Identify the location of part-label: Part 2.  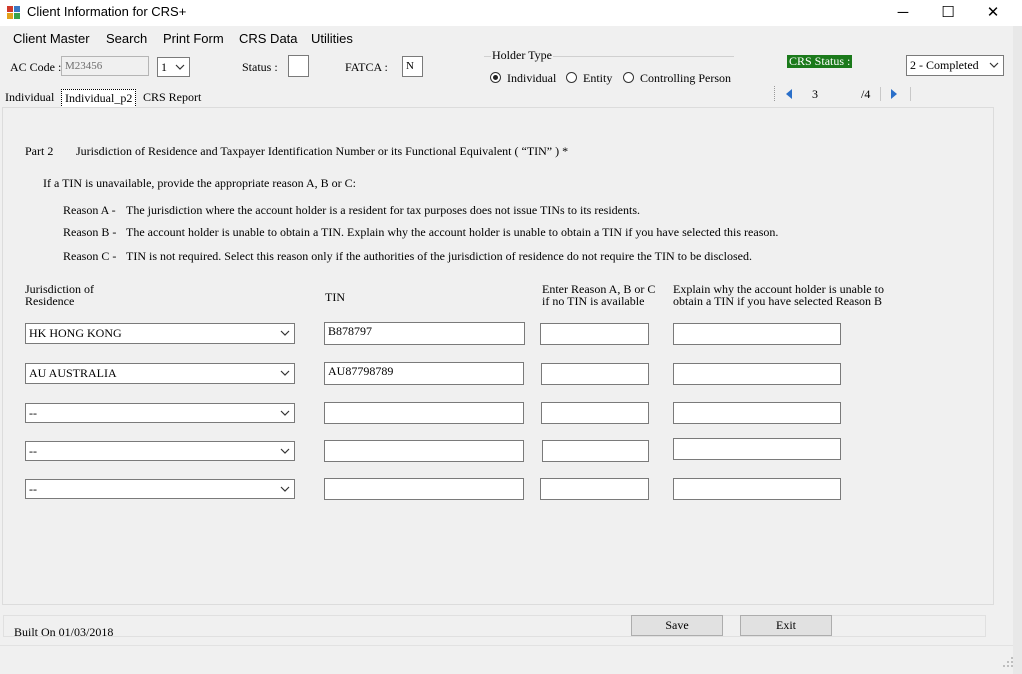
(39, 151).